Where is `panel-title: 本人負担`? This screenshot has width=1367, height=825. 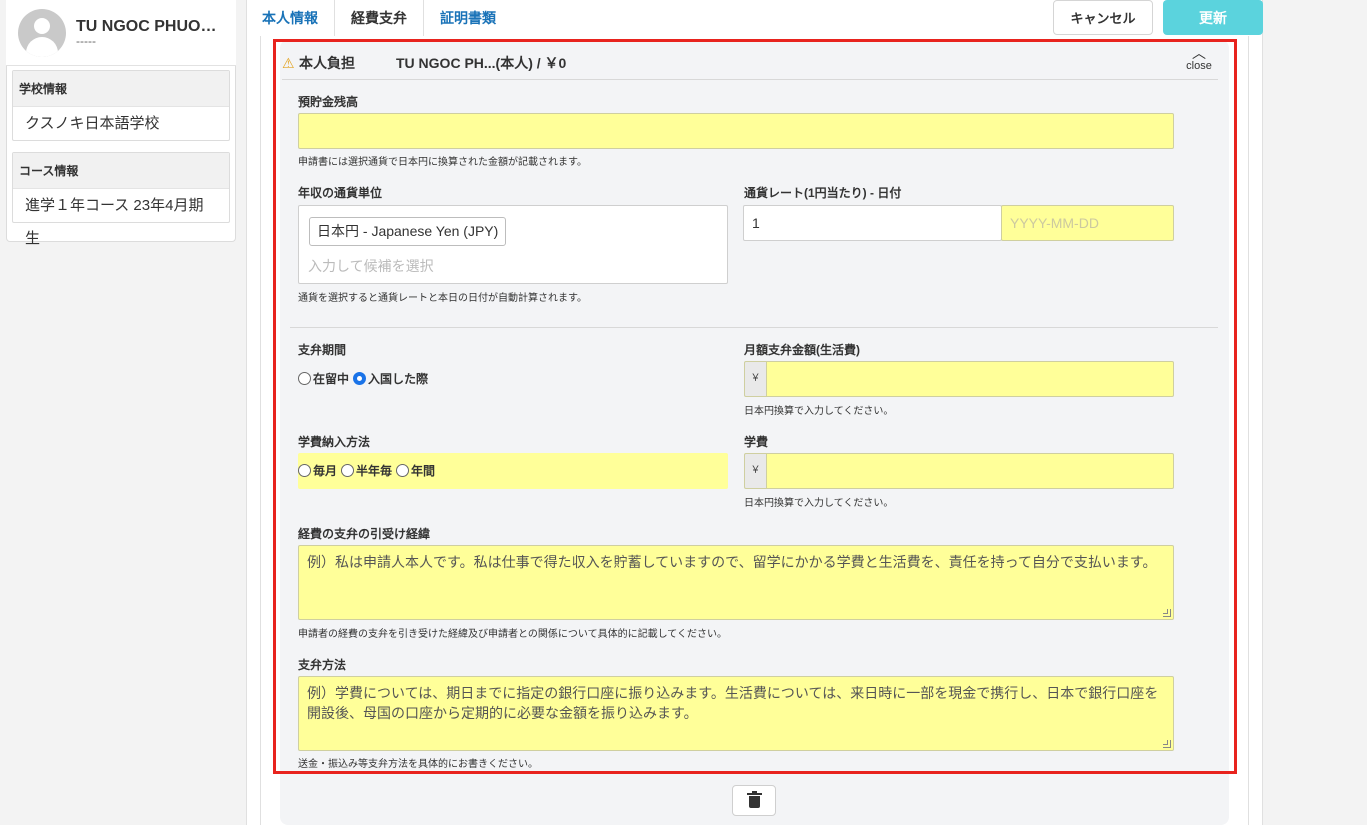
panel-title: 本人負担 is located at coordinates (327, 62).